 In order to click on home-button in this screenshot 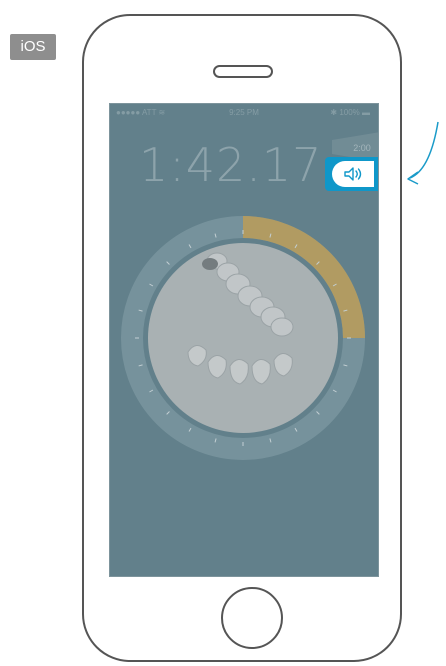, I will do `click(252, 618)`.